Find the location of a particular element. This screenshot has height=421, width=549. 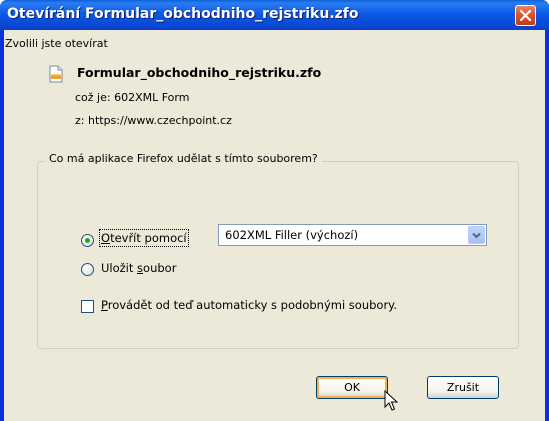

chevron-down-icon is located at coordinates (476, 235).